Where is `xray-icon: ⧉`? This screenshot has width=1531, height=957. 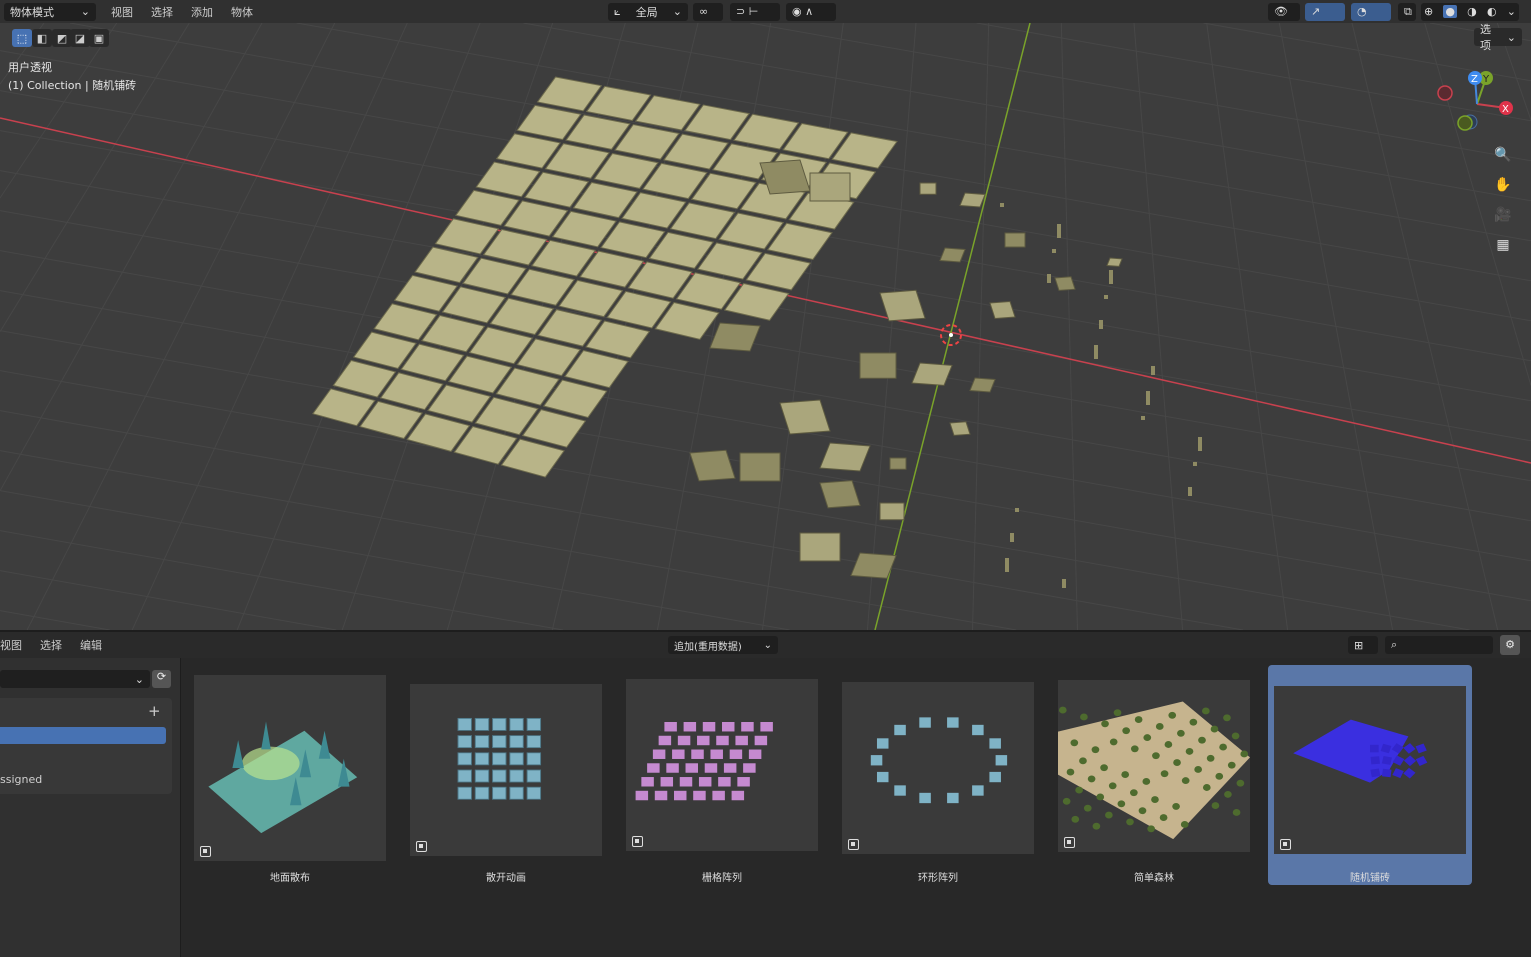 xray-icon: ⧉ is located at coordinates (1408, 11).